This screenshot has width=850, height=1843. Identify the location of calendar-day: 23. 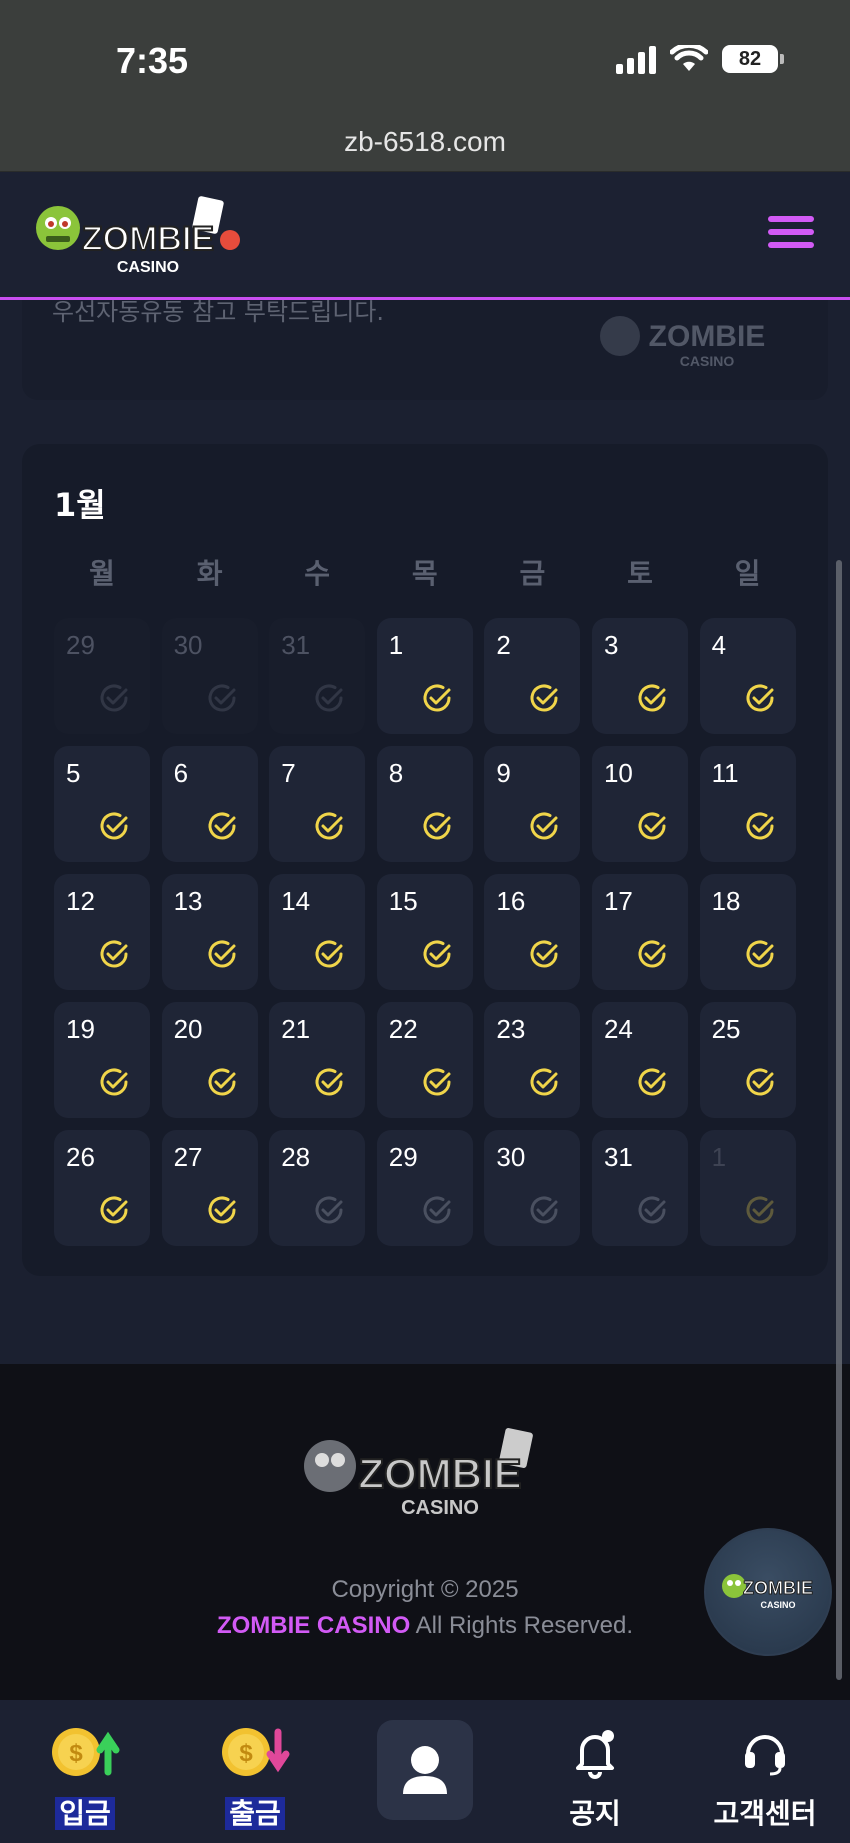
(532, 1060).